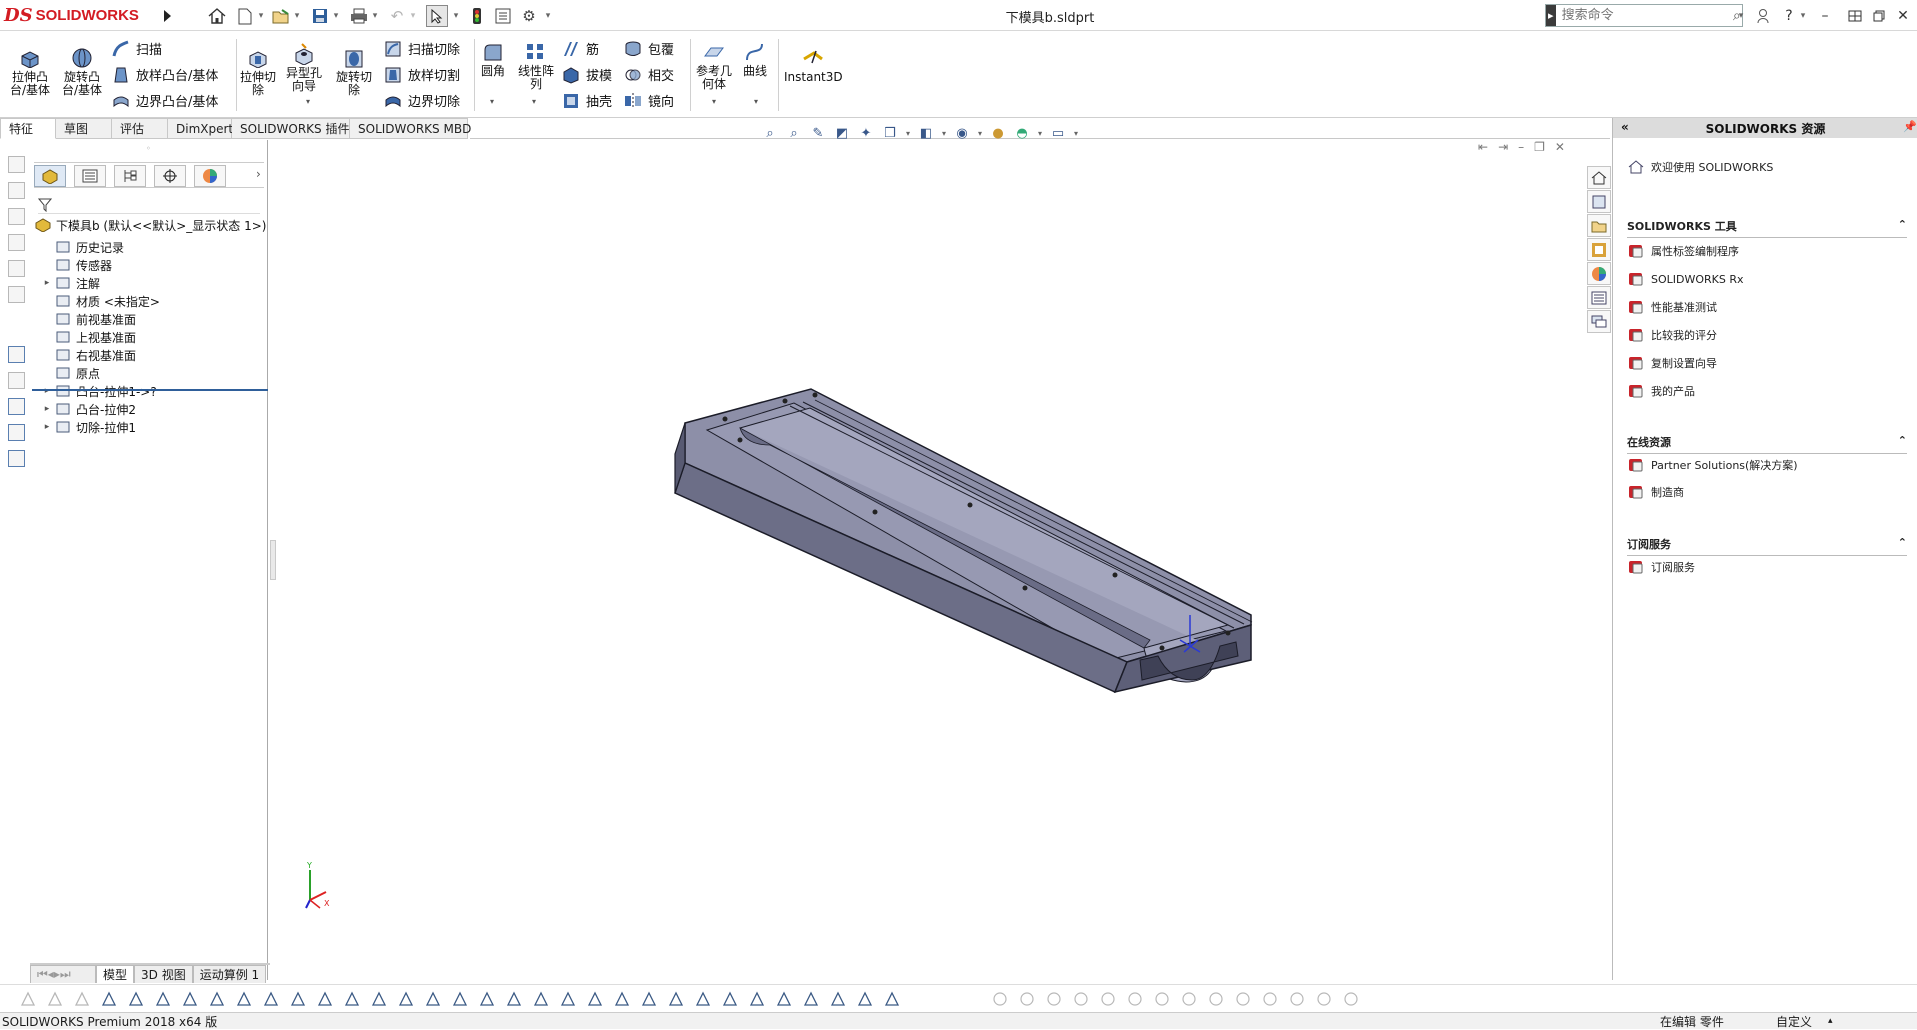 This screenshot has width=1917, height=1030. What do you see at coordinates (1351, 999) in the screenshot?
I see `angle-icon` at bounding box center [1351, 999].